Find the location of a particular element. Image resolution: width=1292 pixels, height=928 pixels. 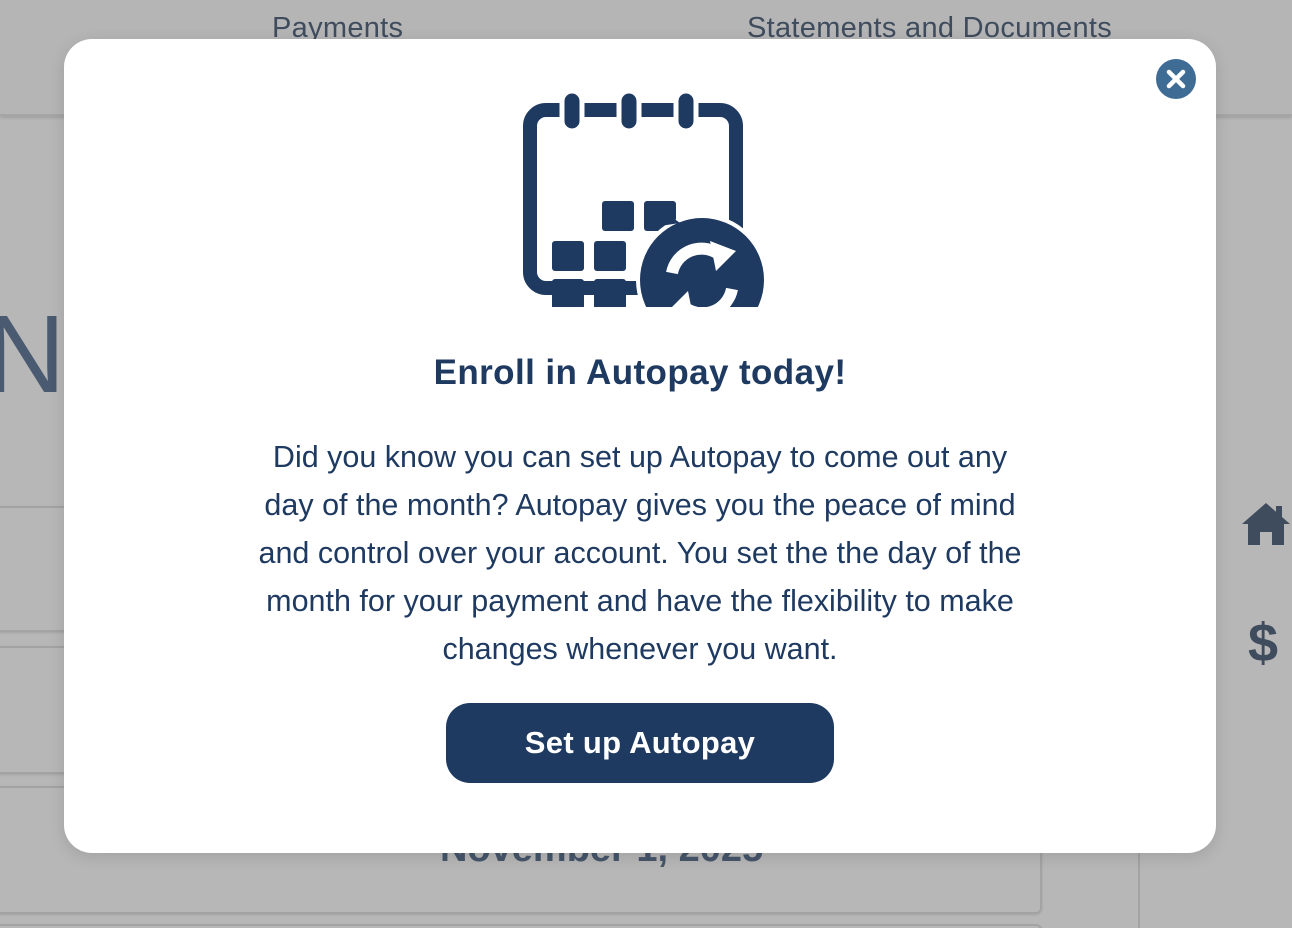

dollar-icon: $ is located at coordinates (1263, 643).